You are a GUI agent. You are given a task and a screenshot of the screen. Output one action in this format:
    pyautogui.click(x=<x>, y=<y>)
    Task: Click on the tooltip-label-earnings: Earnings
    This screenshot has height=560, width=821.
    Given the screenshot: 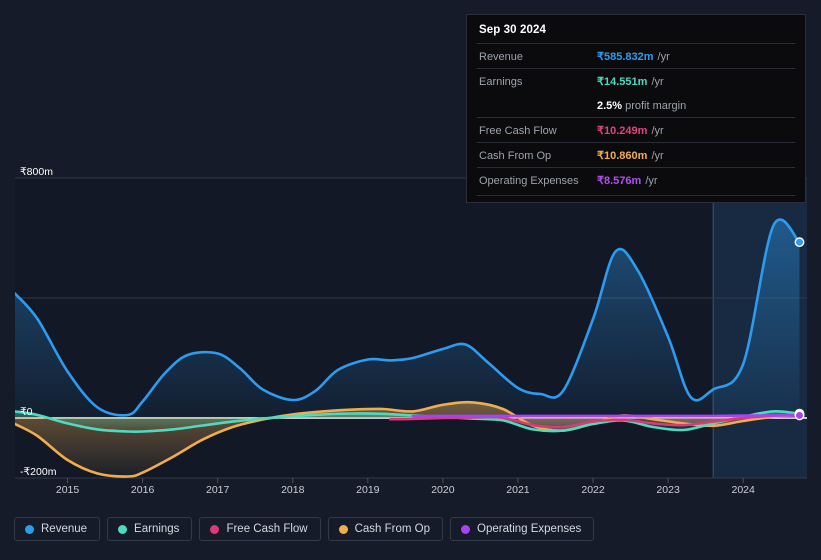 What is the action you would take?
    pyautogui.click(x=501, y=82)
    